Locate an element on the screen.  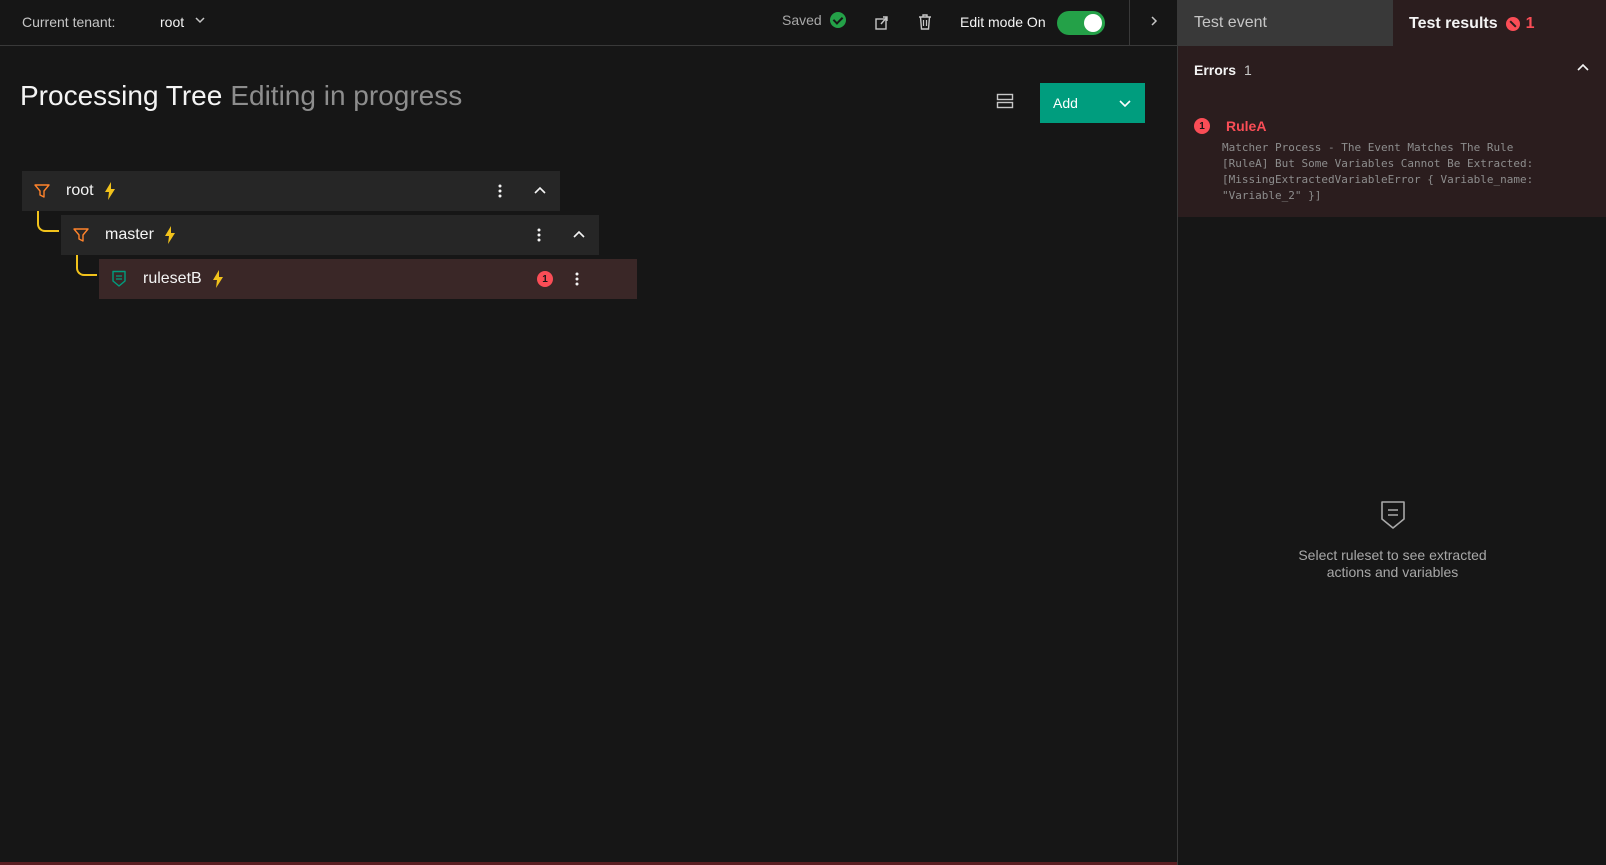
tab-label: Test results is located at coordinates (1453, 23).